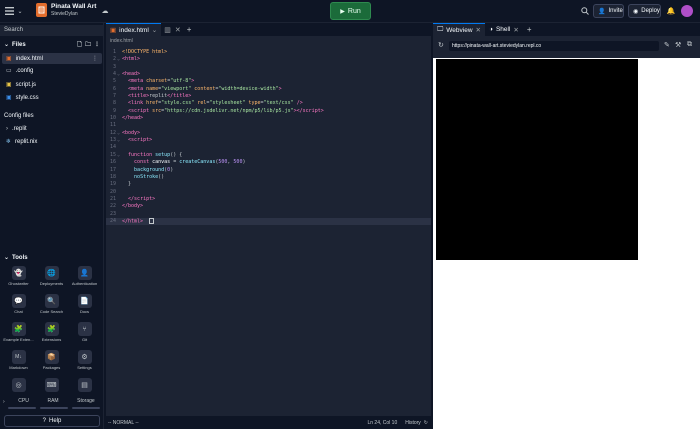 The height and width of the screenshot is (429, 700). I want to click on history-icon: ↻, so click(426, 423).